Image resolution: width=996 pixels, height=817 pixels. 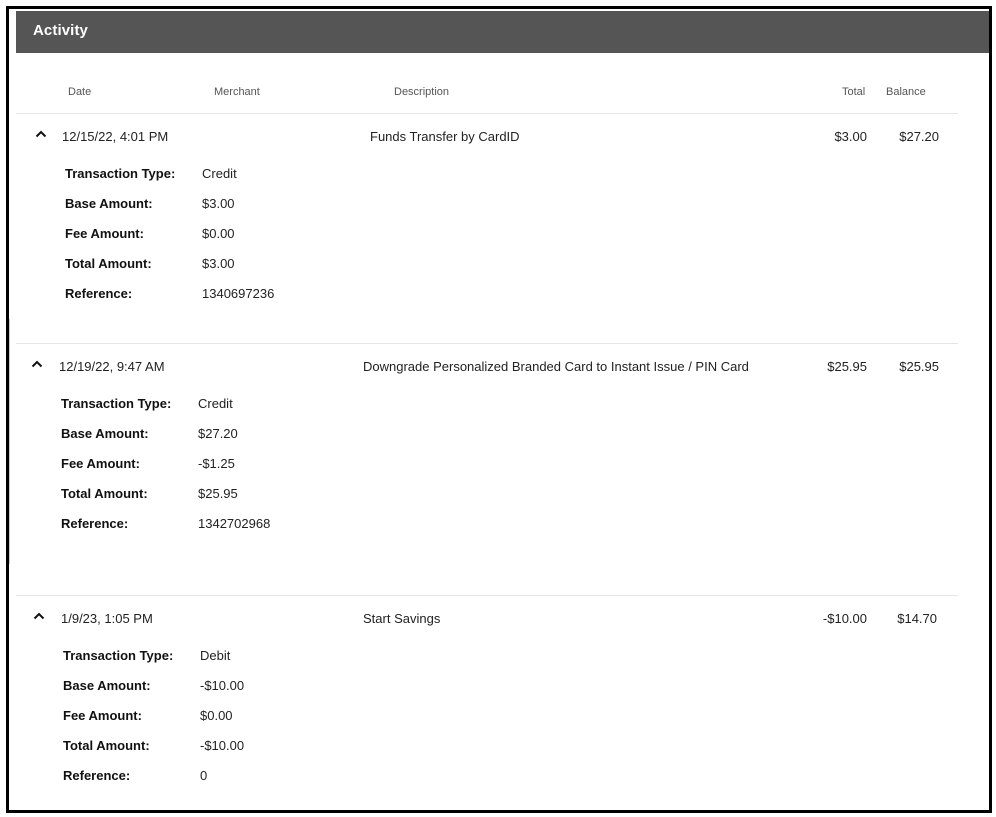 I want to click on detail-value-base: $3.00, so click(x=218, y=203).